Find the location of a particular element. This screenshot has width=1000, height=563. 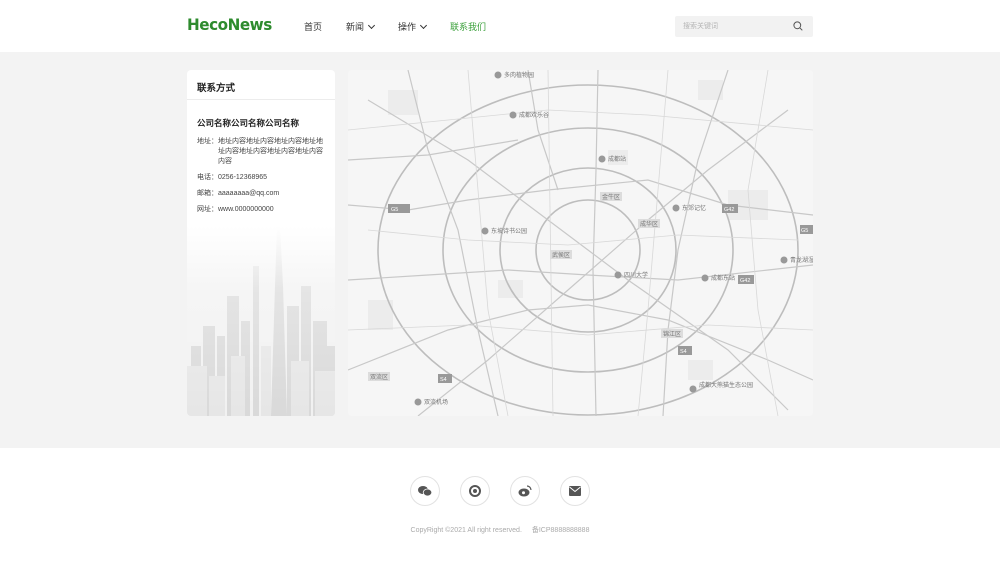

main-nav: 首页 新闻 操作 联系我们 is located at coordinates (407, 26).